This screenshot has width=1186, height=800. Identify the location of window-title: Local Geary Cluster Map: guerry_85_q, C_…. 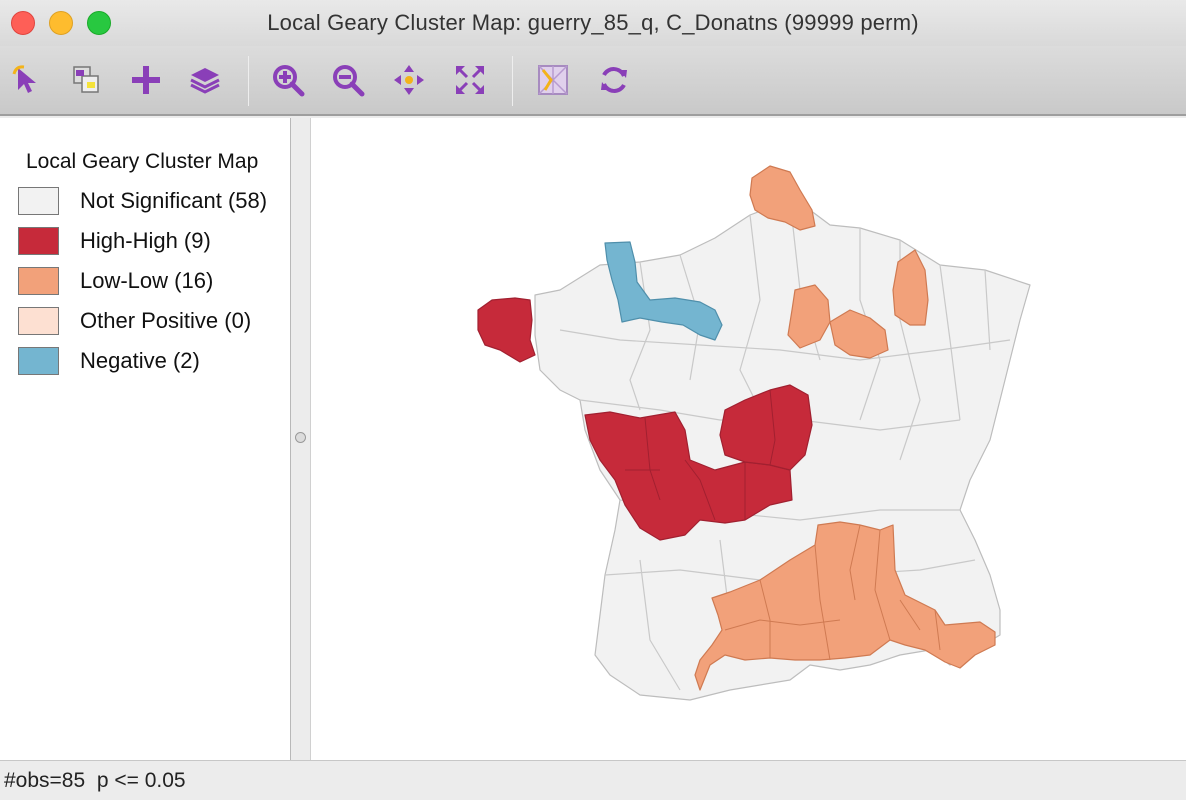
(593, 22).